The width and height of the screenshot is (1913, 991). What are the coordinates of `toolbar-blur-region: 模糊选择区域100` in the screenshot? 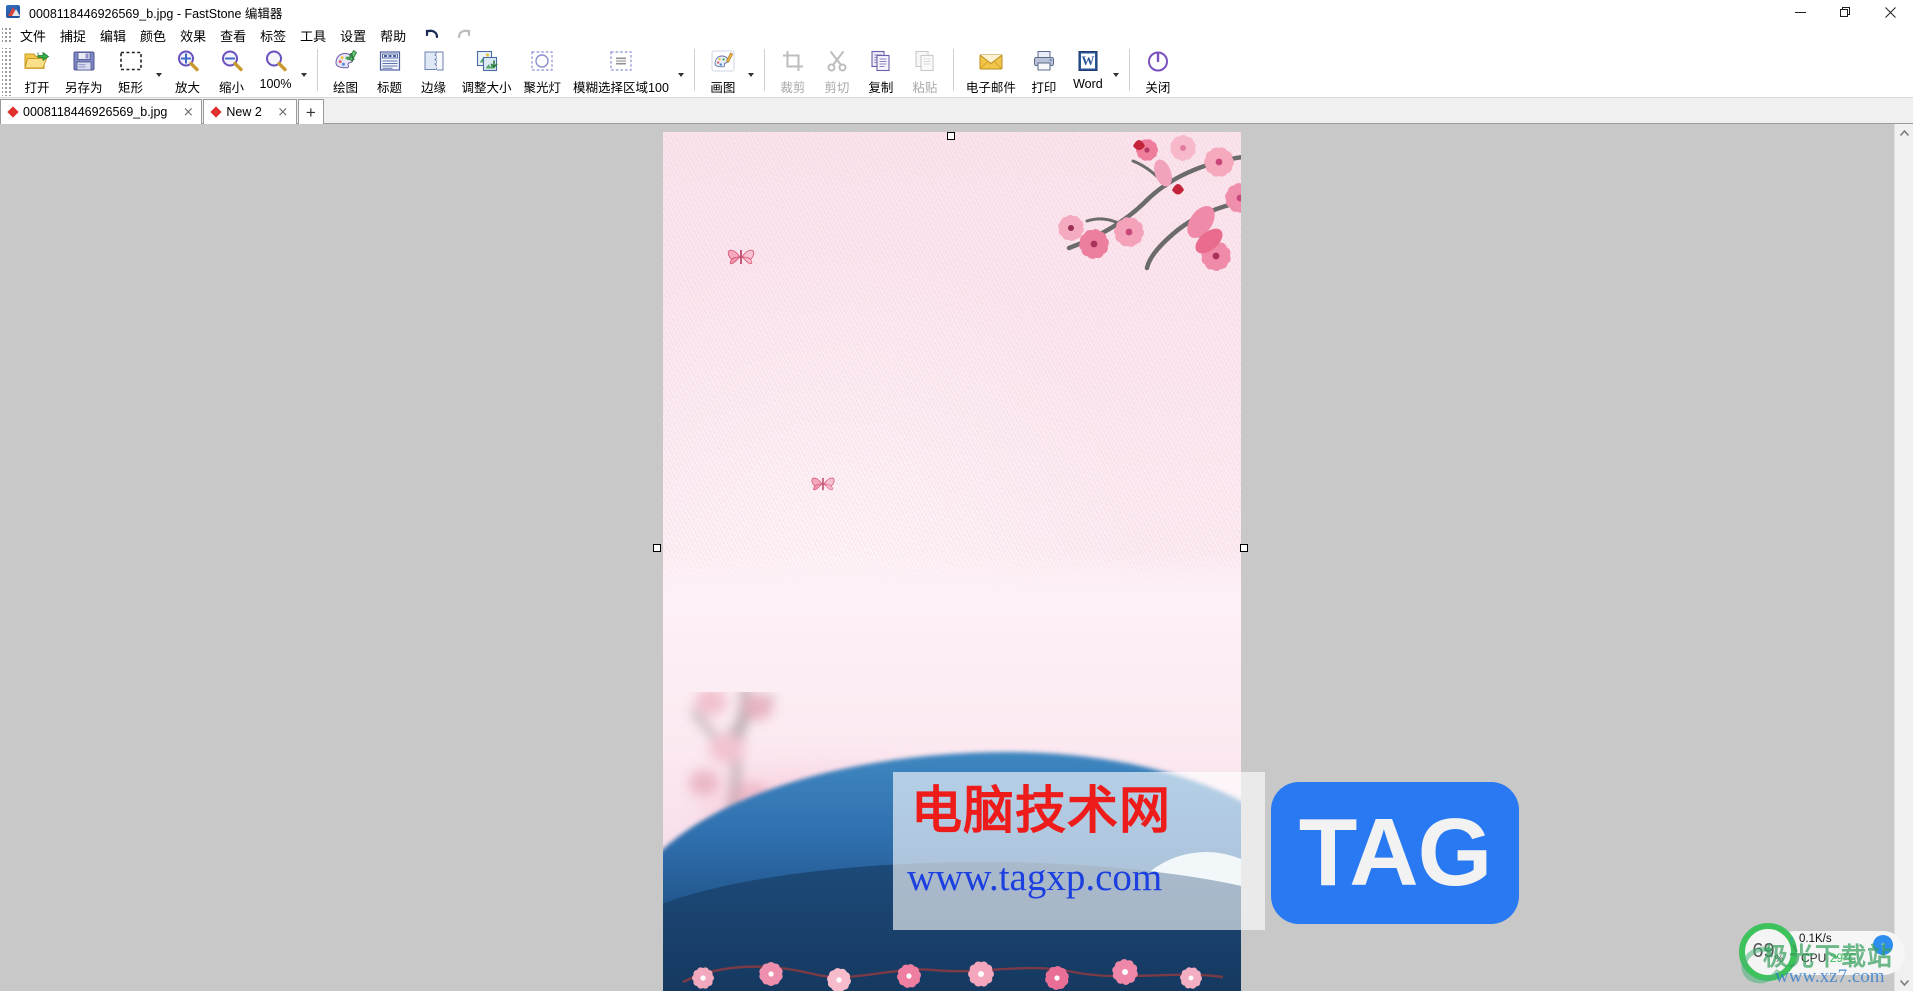 It's located at (621, 71).